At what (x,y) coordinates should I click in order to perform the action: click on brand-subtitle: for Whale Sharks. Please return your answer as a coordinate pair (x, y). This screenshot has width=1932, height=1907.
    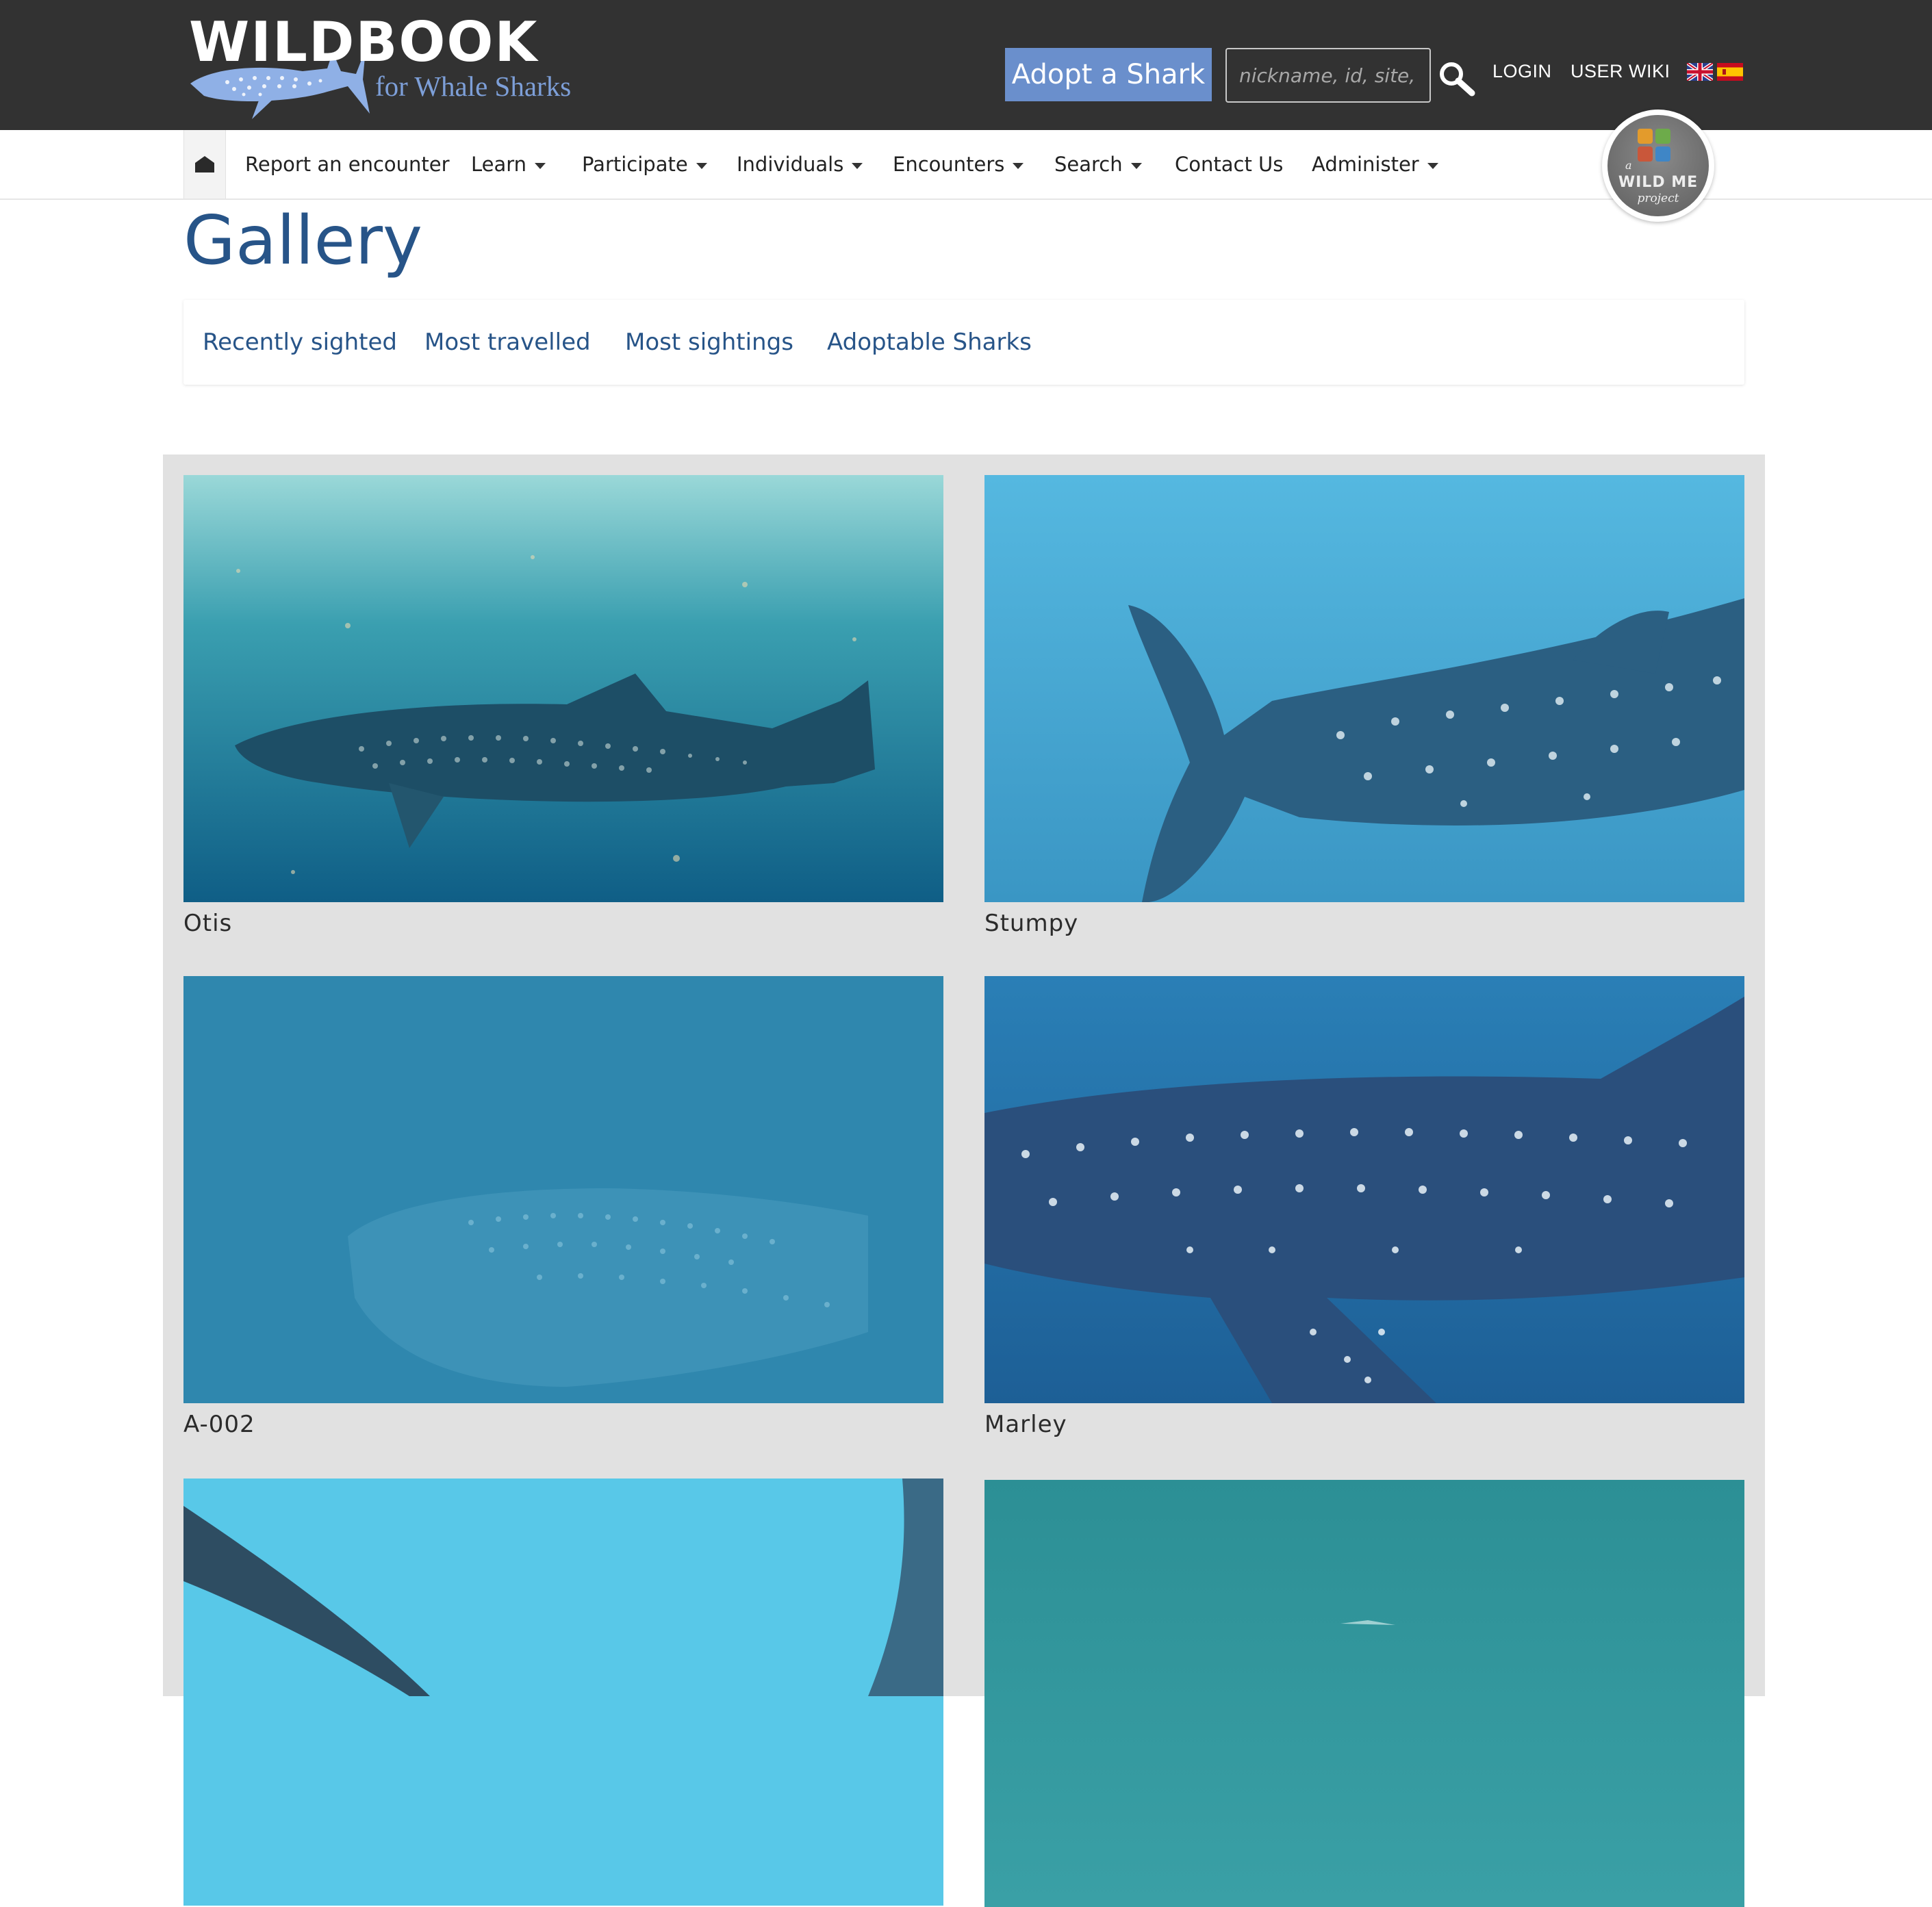
    Looking at the image, I should click on (473, 86).